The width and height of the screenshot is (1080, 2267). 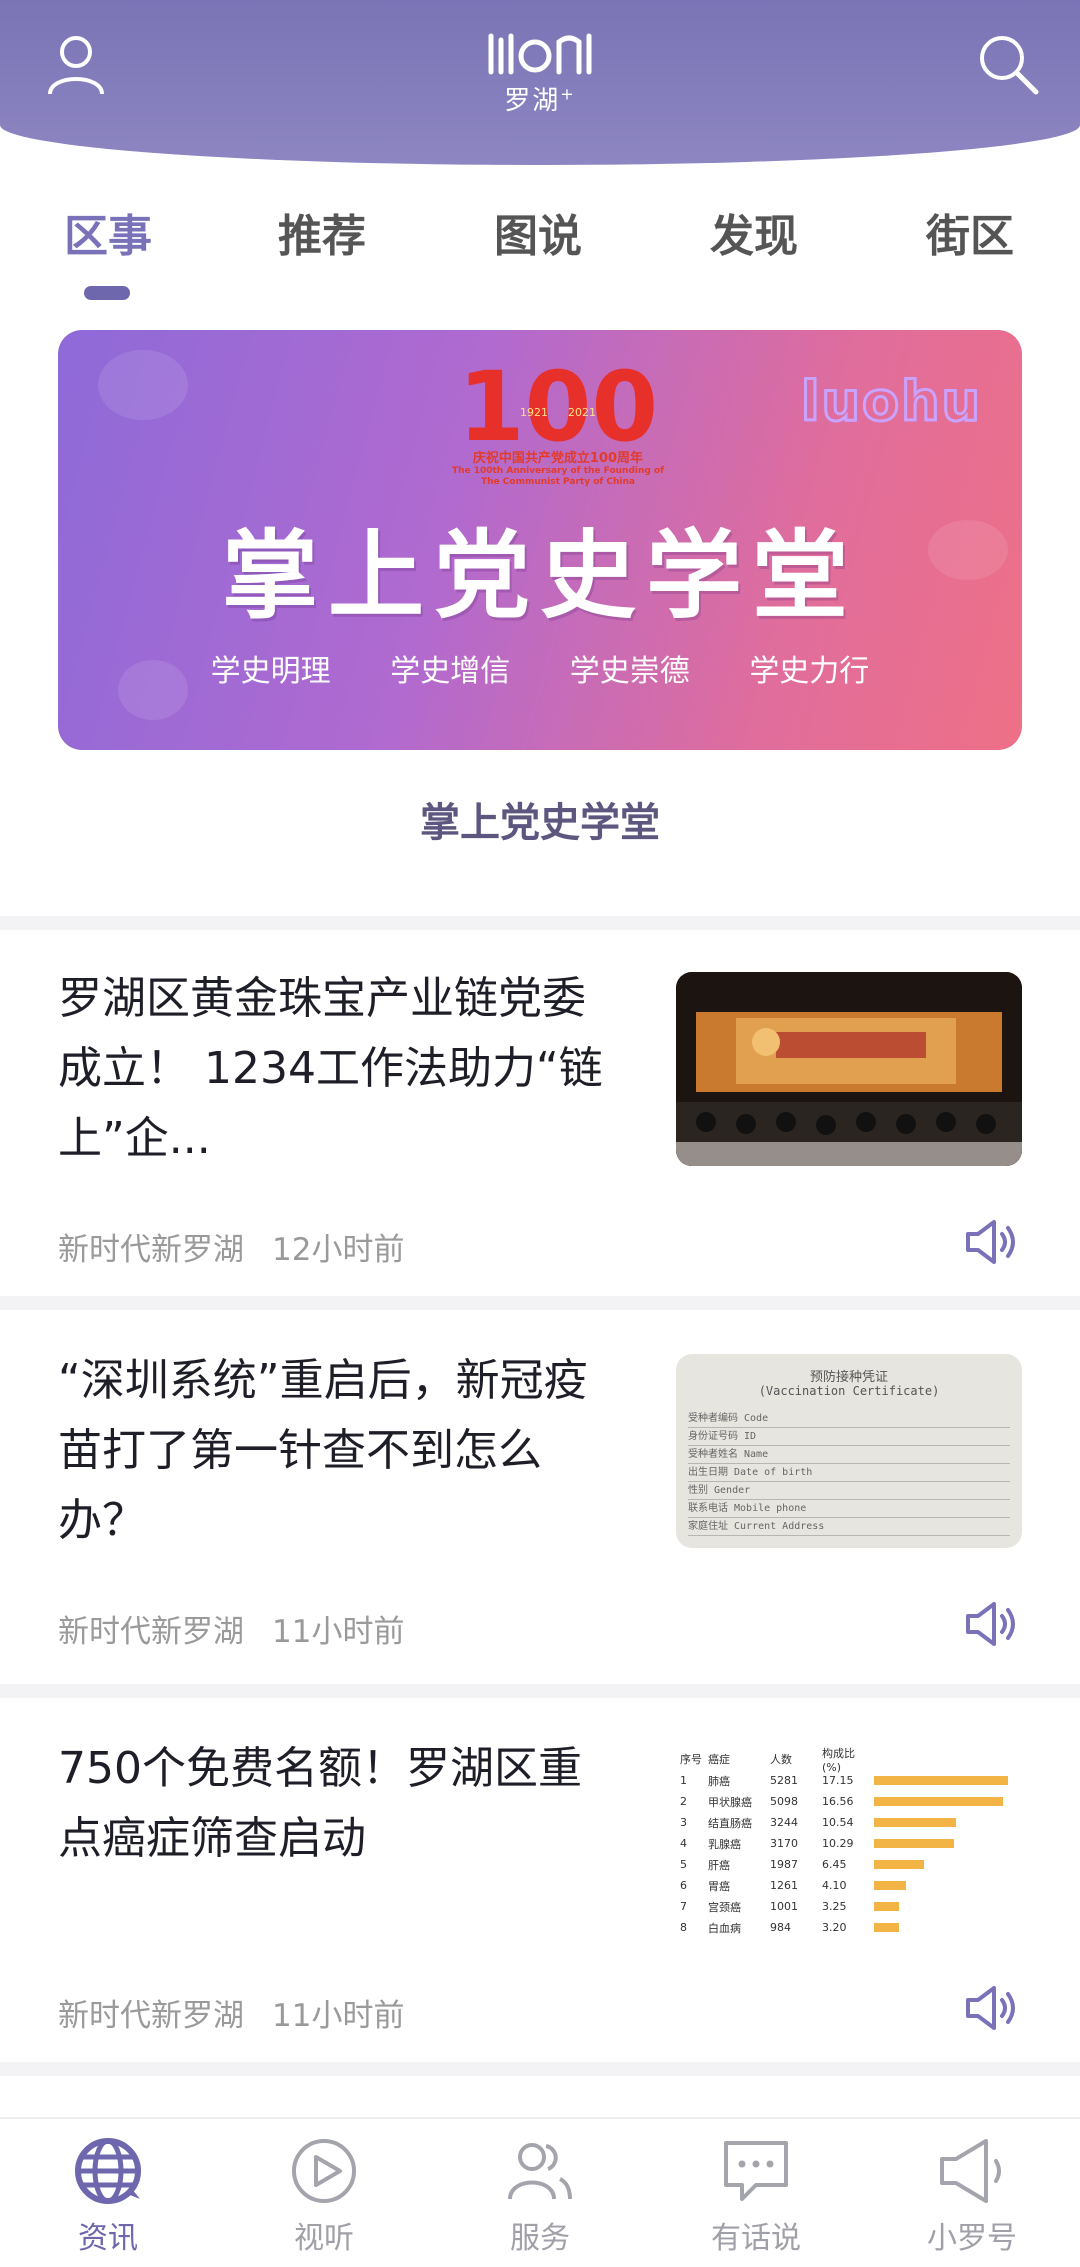 What do you see at coordinates (540, 2195) in the screenshot?
I see `nav-fuwu: 服务` at bounding box center [540, 2195].